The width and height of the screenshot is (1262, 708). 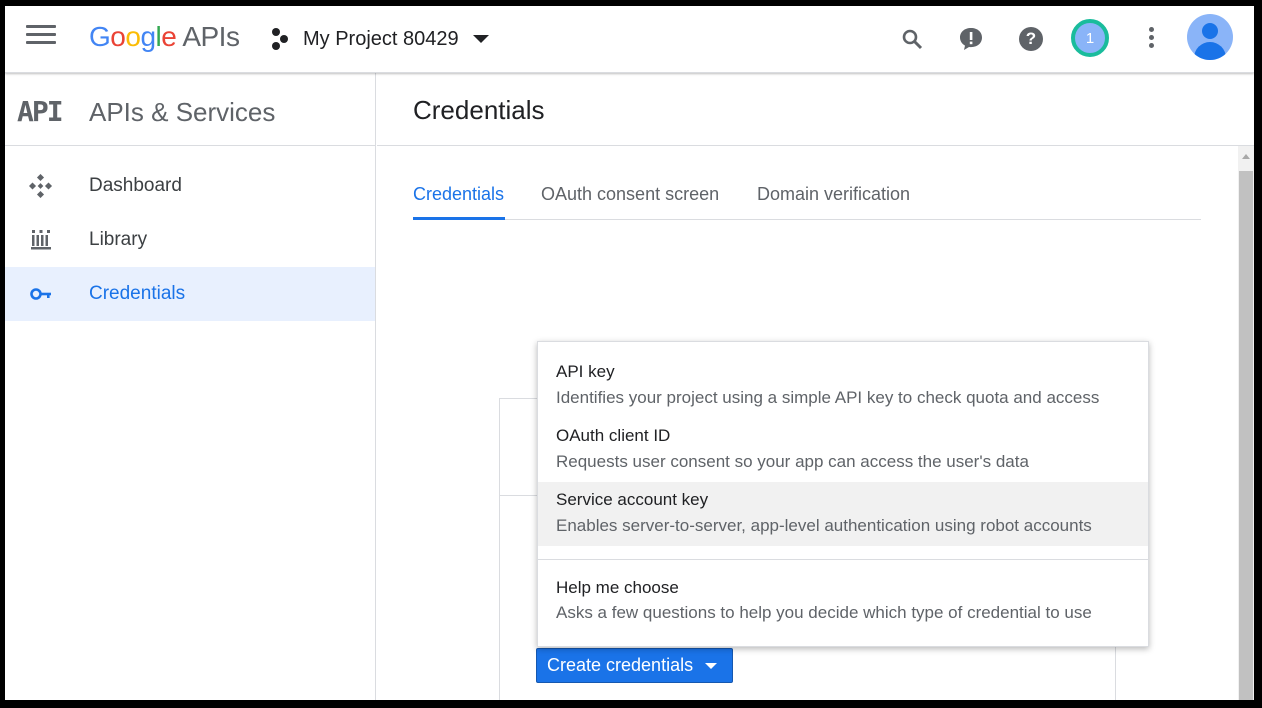 I want to click on project-name: My Project 80429, so click(x=381, y=38).